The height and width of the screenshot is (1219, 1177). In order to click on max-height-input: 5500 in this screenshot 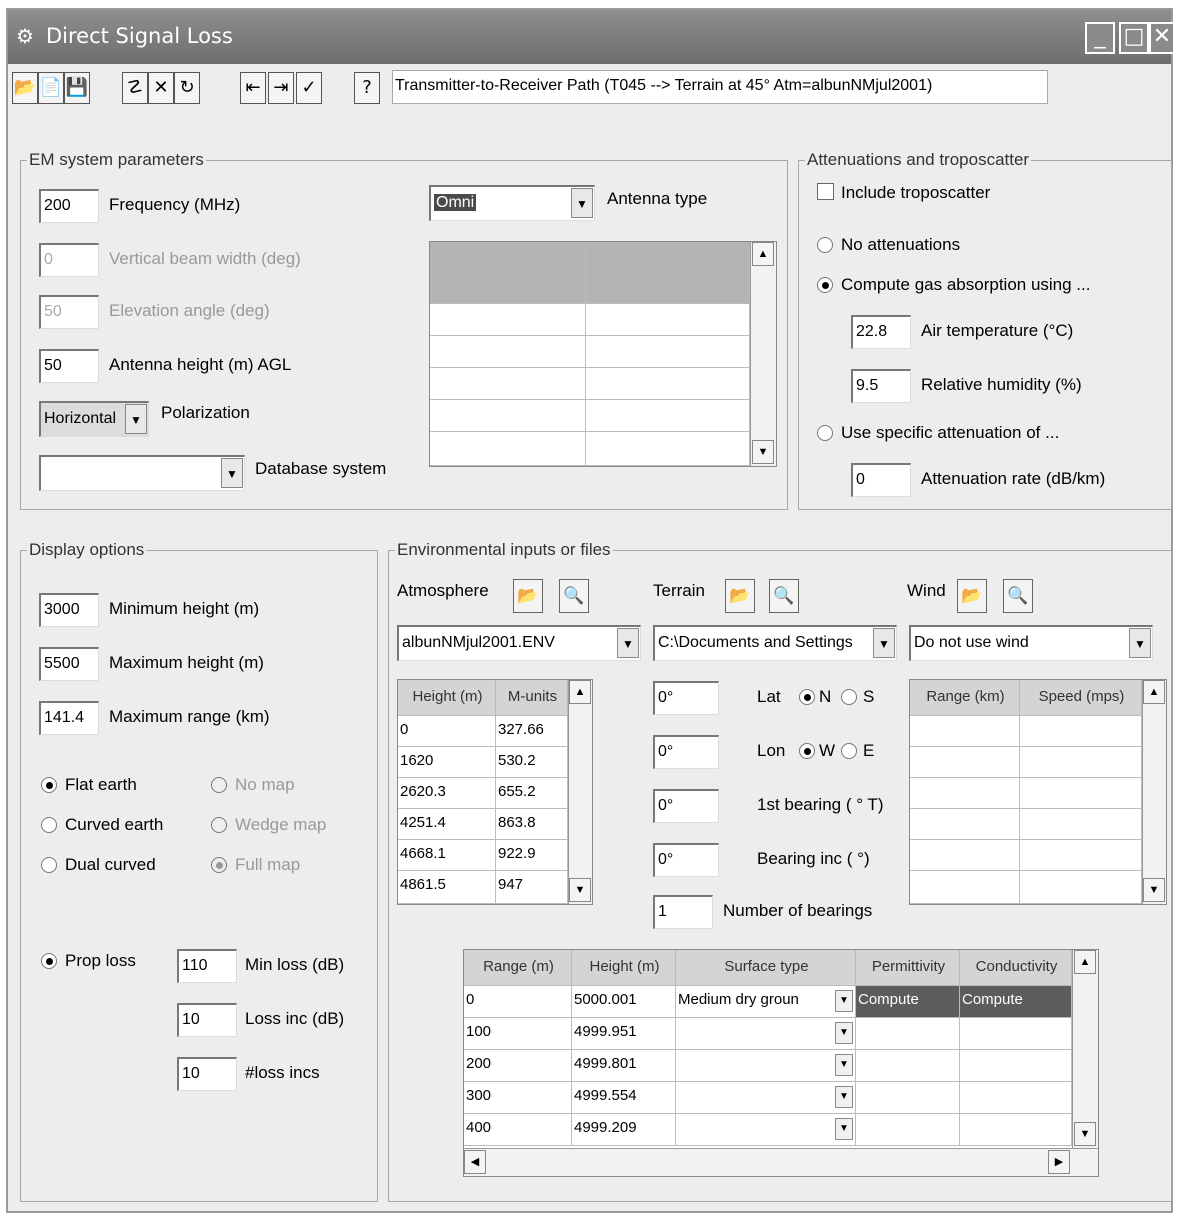, I will do `click(69, 664)`.